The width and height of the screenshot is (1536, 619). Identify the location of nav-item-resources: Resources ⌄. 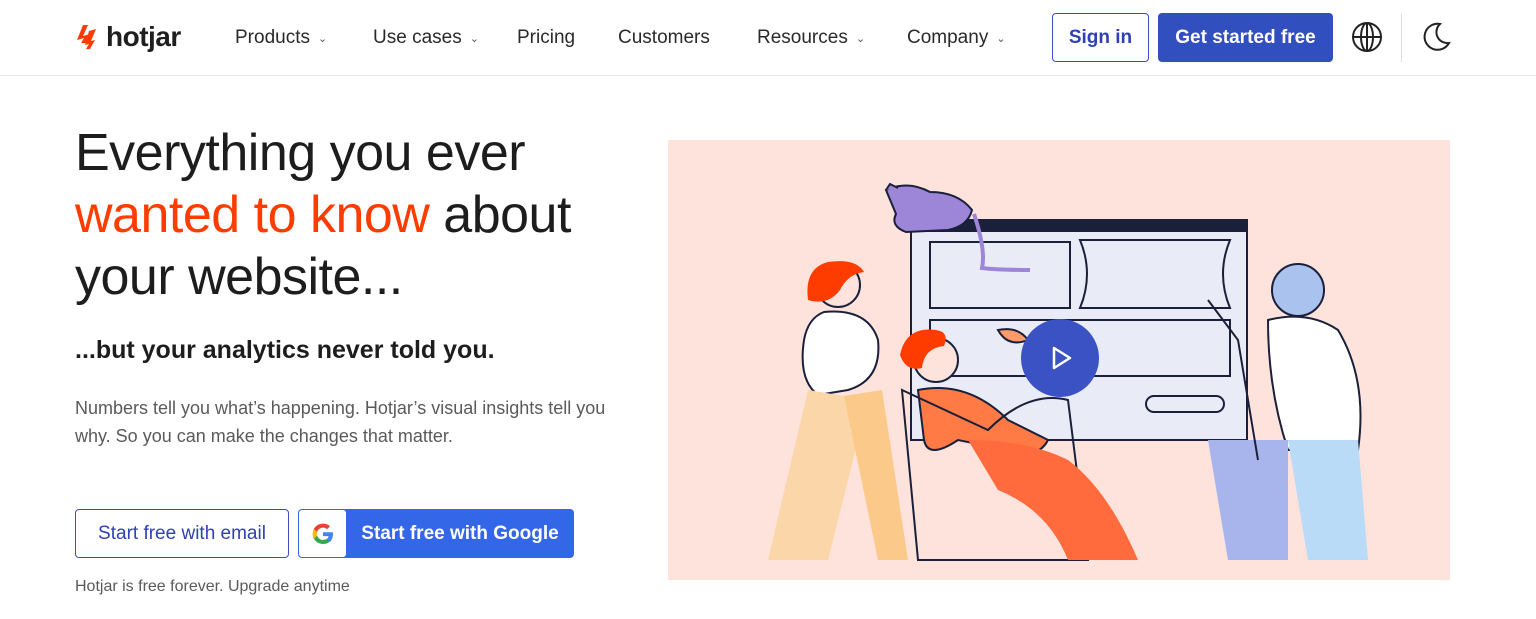
(811, 38).